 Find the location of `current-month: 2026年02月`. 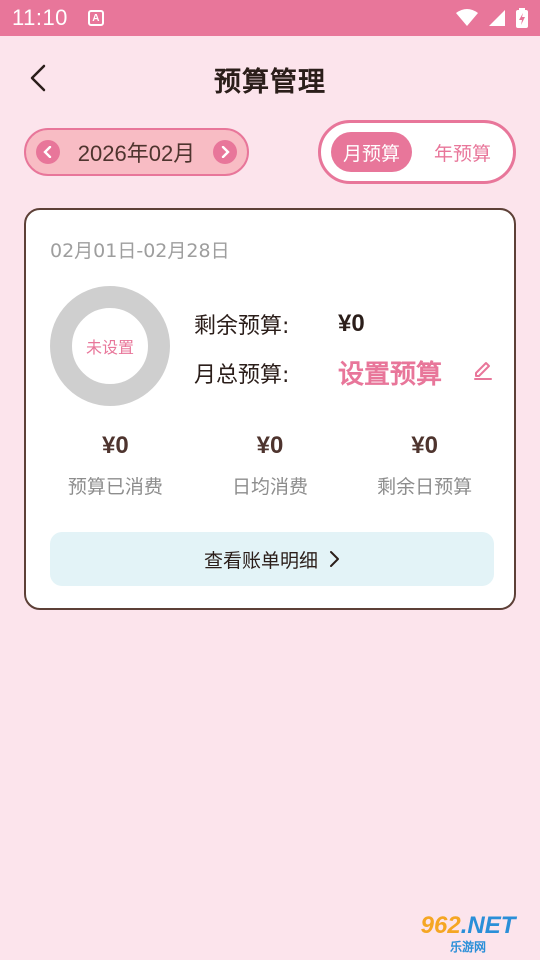

current-month: 2026年02月 is located at coordinates (136, 152).